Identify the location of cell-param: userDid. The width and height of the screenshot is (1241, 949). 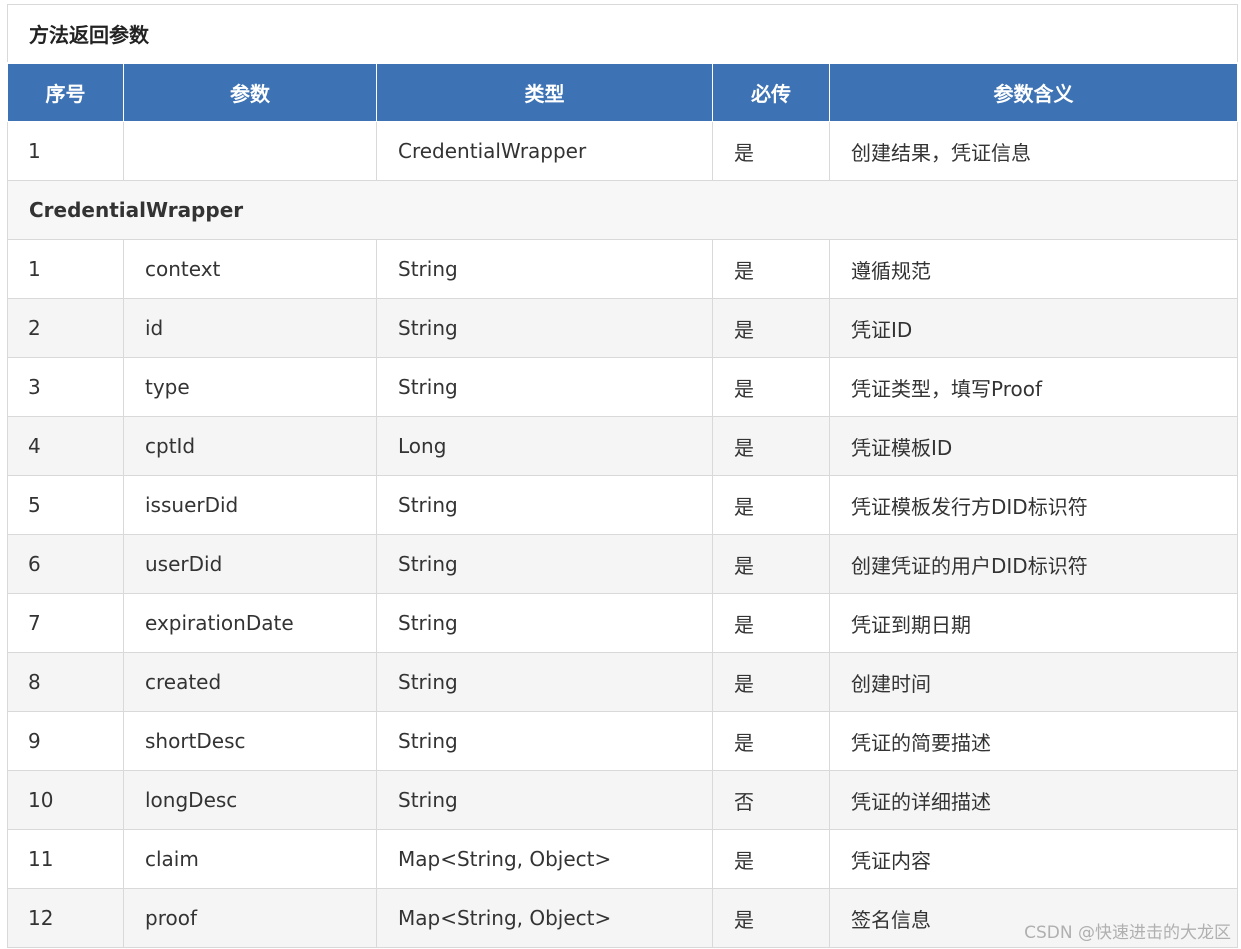
(250, 564).